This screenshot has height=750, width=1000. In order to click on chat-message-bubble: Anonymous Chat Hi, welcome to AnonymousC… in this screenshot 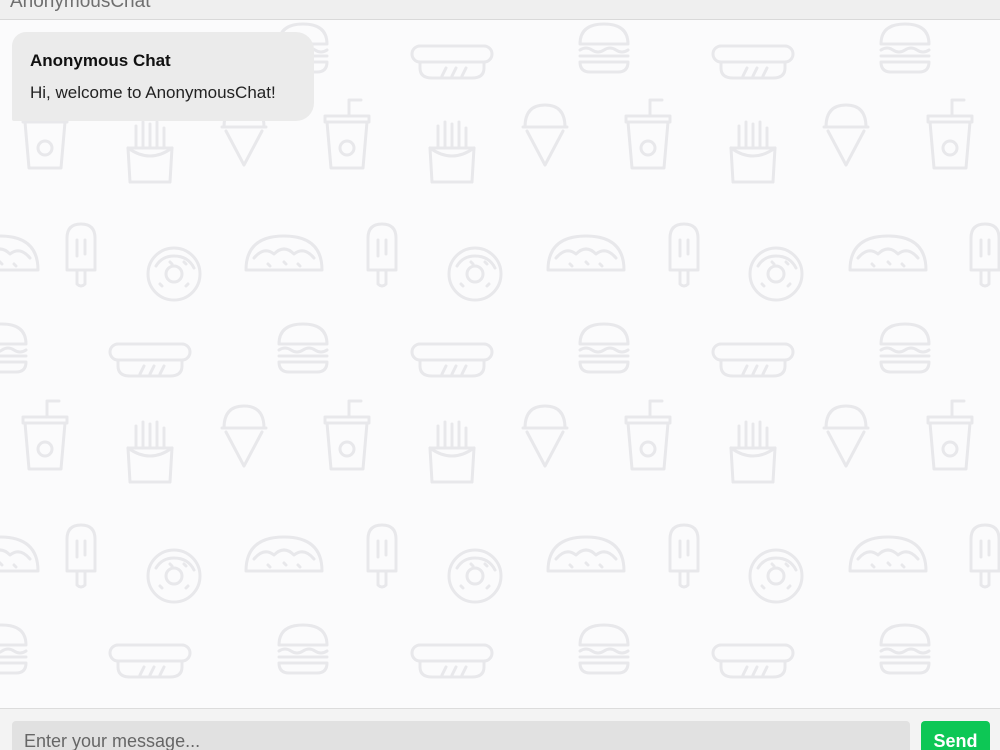, I will do `click(163, 76)`.